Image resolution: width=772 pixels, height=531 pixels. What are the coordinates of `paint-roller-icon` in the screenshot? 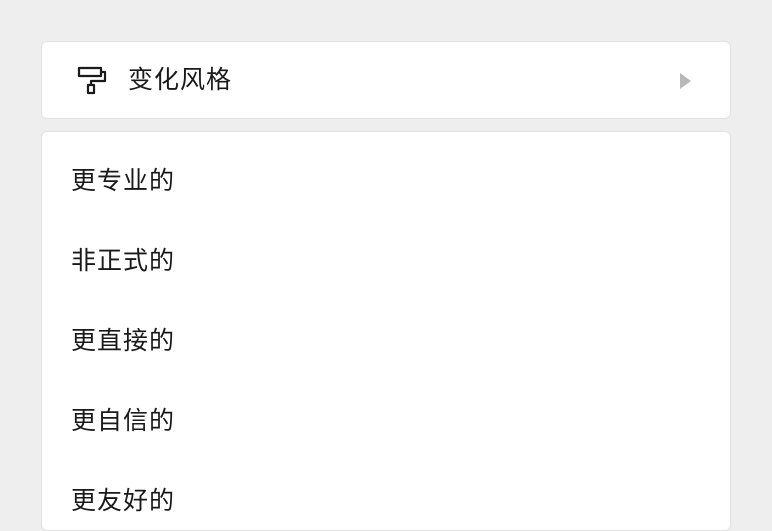 It's located at (92, 80).